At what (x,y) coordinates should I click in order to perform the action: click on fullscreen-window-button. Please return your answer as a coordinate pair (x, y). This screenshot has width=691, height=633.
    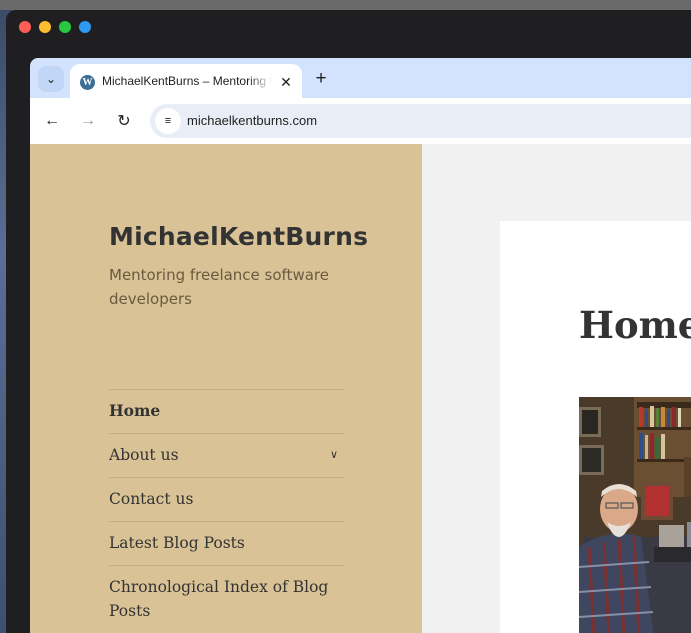
    Looking at the image, I should click on (85, 27).